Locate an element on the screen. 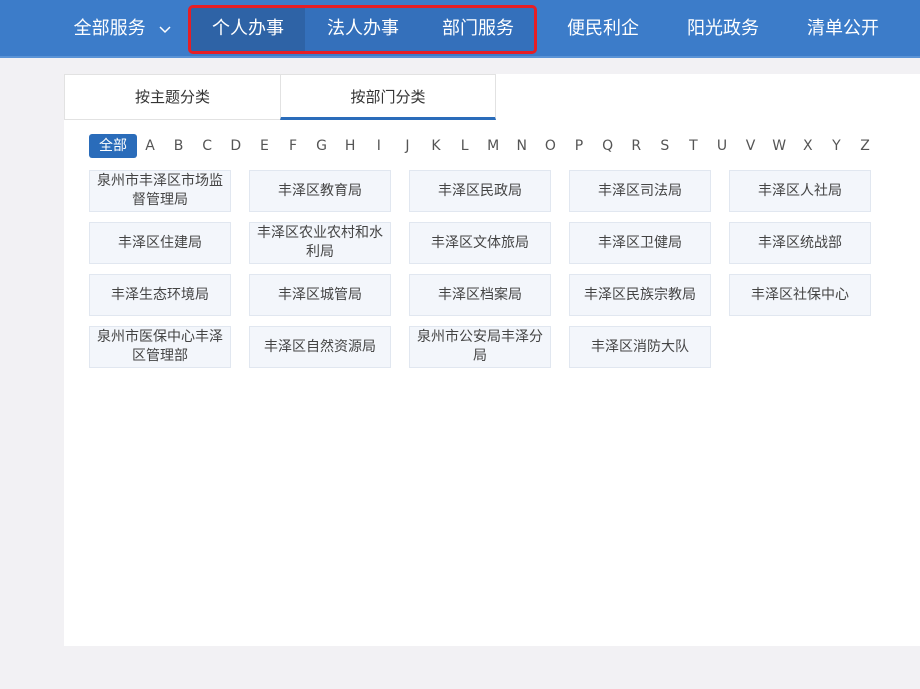  letter-filter-n: N is located at coordinates (522, 146).